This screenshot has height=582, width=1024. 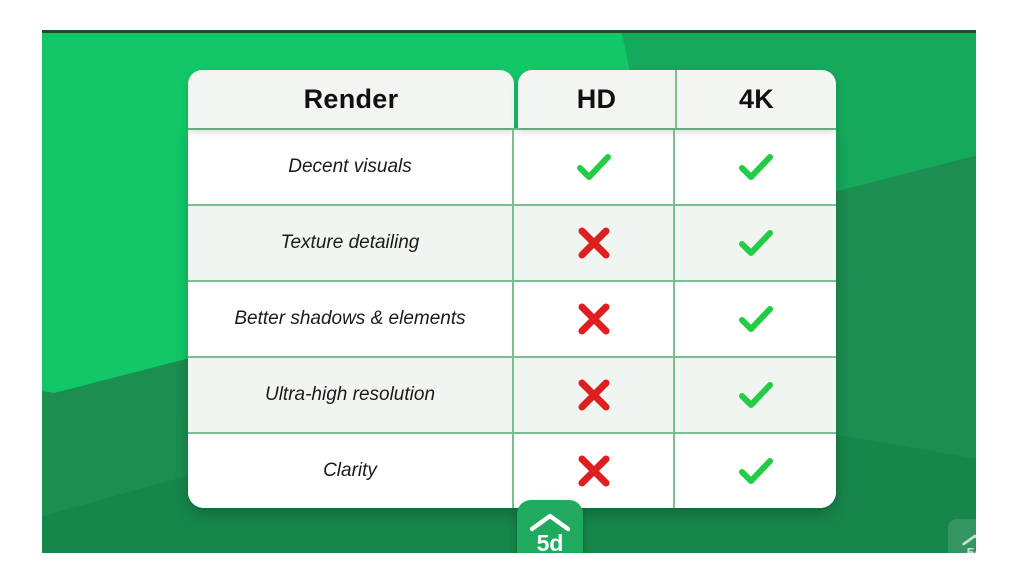 I want to click on column-header-hd: HD, so click(x=597, y=99).